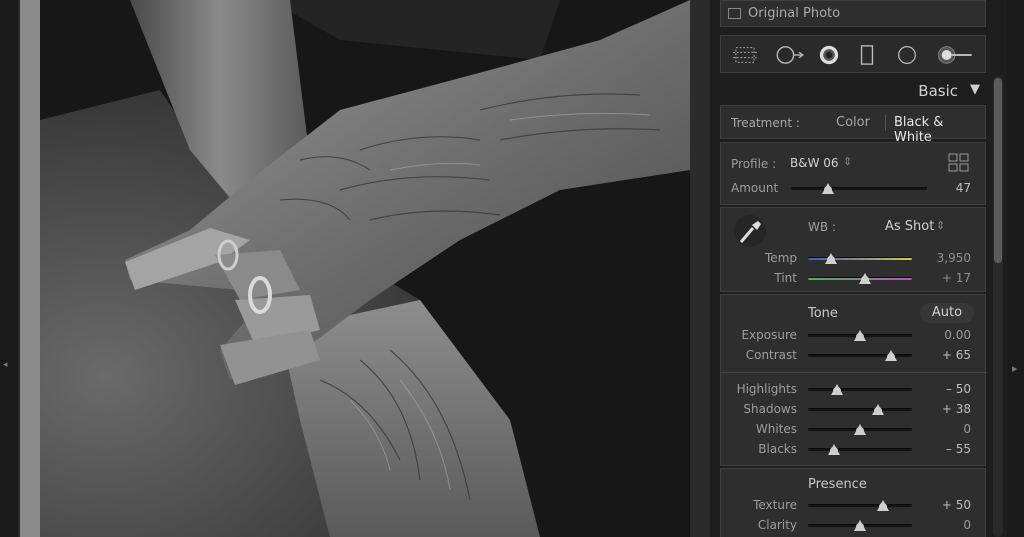 This screenshot has width=1024, height=537. What do you see at coordinates (853, 122) in the screenshot?
I see `treatment-color-option: Color` at bounding box center [853, 122].